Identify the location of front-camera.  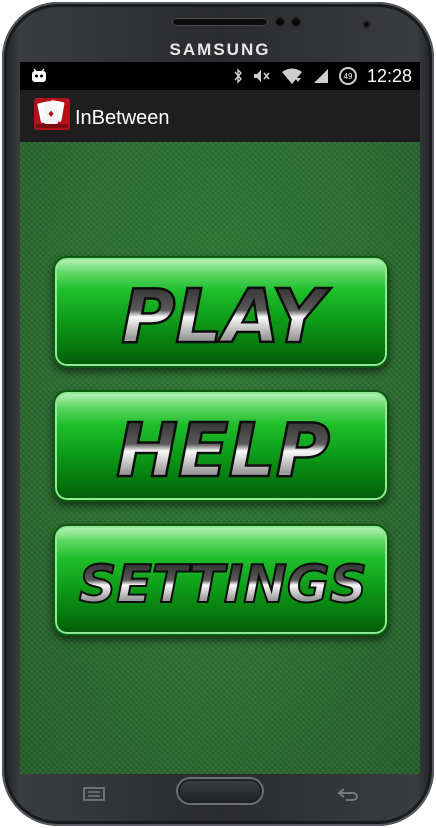
(366, 24).